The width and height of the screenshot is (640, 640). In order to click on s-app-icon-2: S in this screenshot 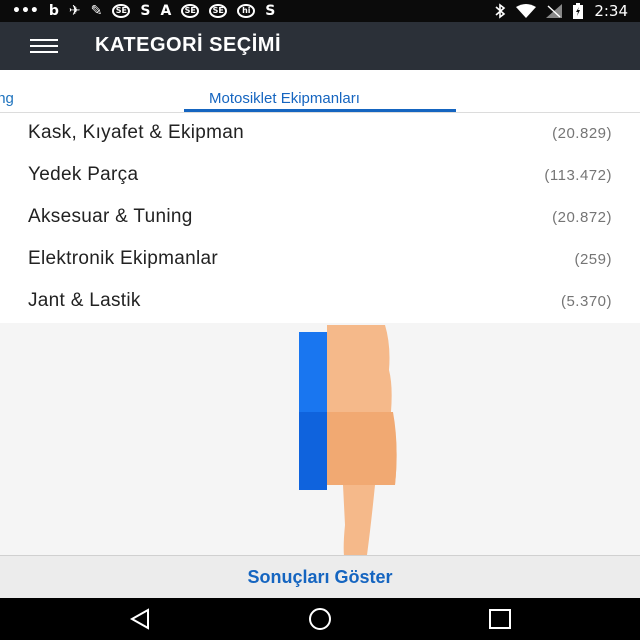, I will do `click(270, 11)`.